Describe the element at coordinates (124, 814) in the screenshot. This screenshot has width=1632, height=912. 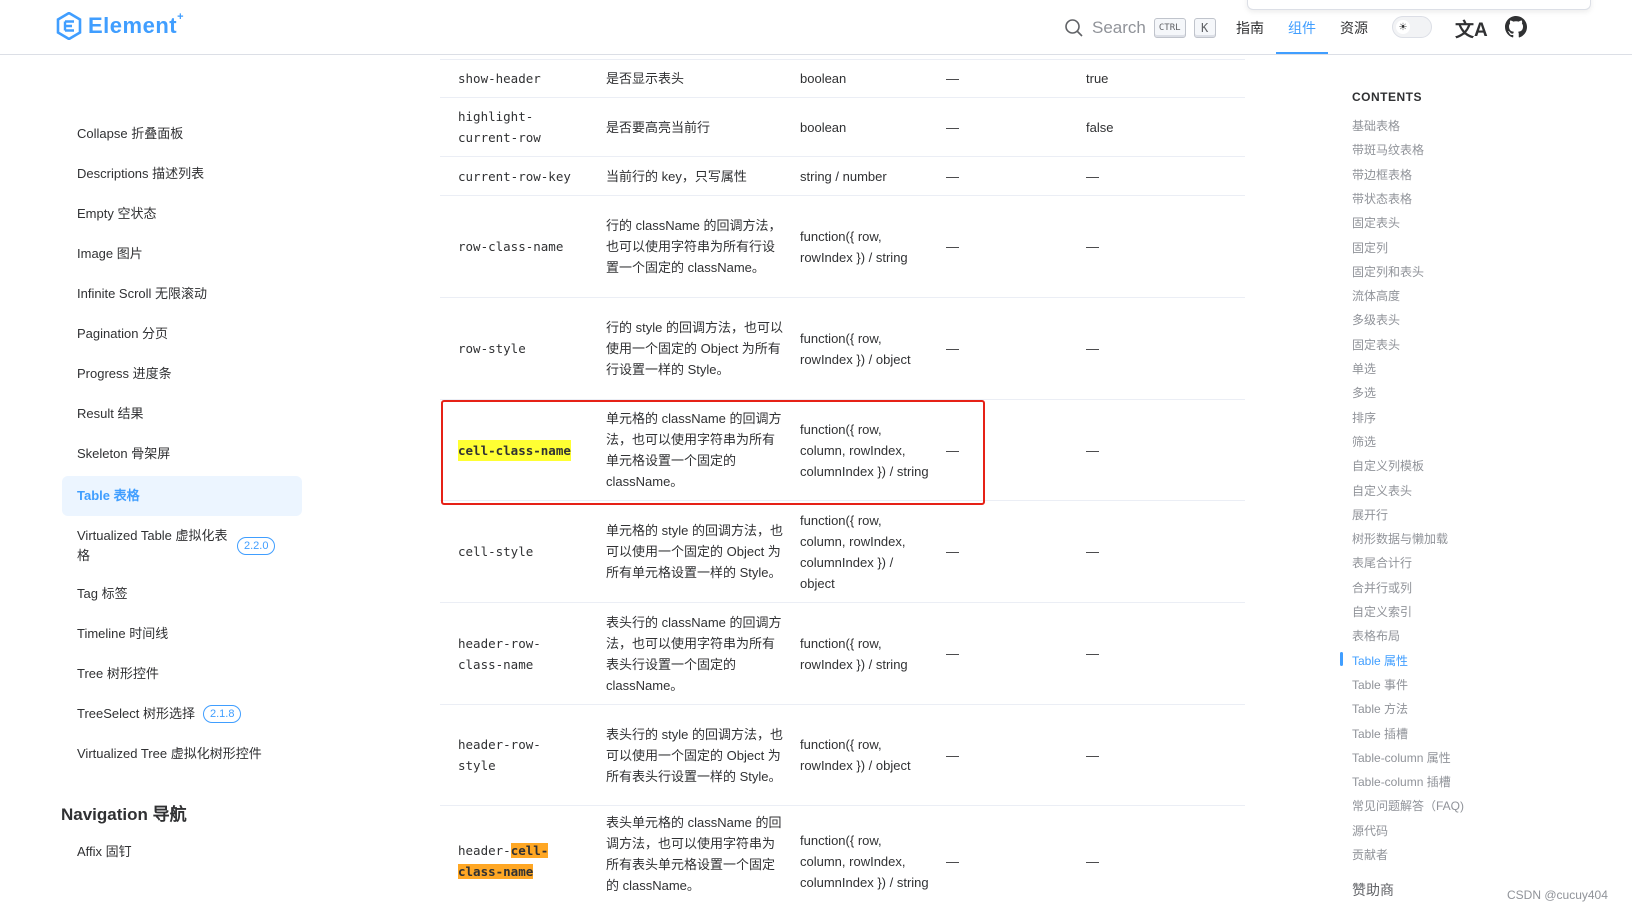
I see `sidebar-group-navigation: Navigation 导航` at that location.